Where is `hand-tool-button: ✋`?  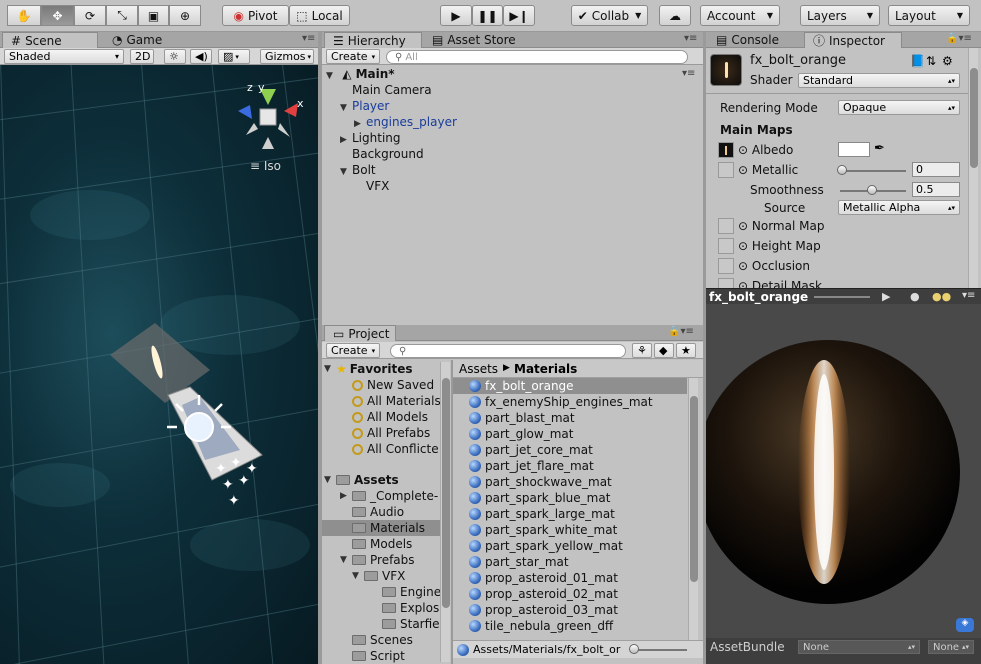
hand-tool-button: ✋ is located at coordinates (24, 15).